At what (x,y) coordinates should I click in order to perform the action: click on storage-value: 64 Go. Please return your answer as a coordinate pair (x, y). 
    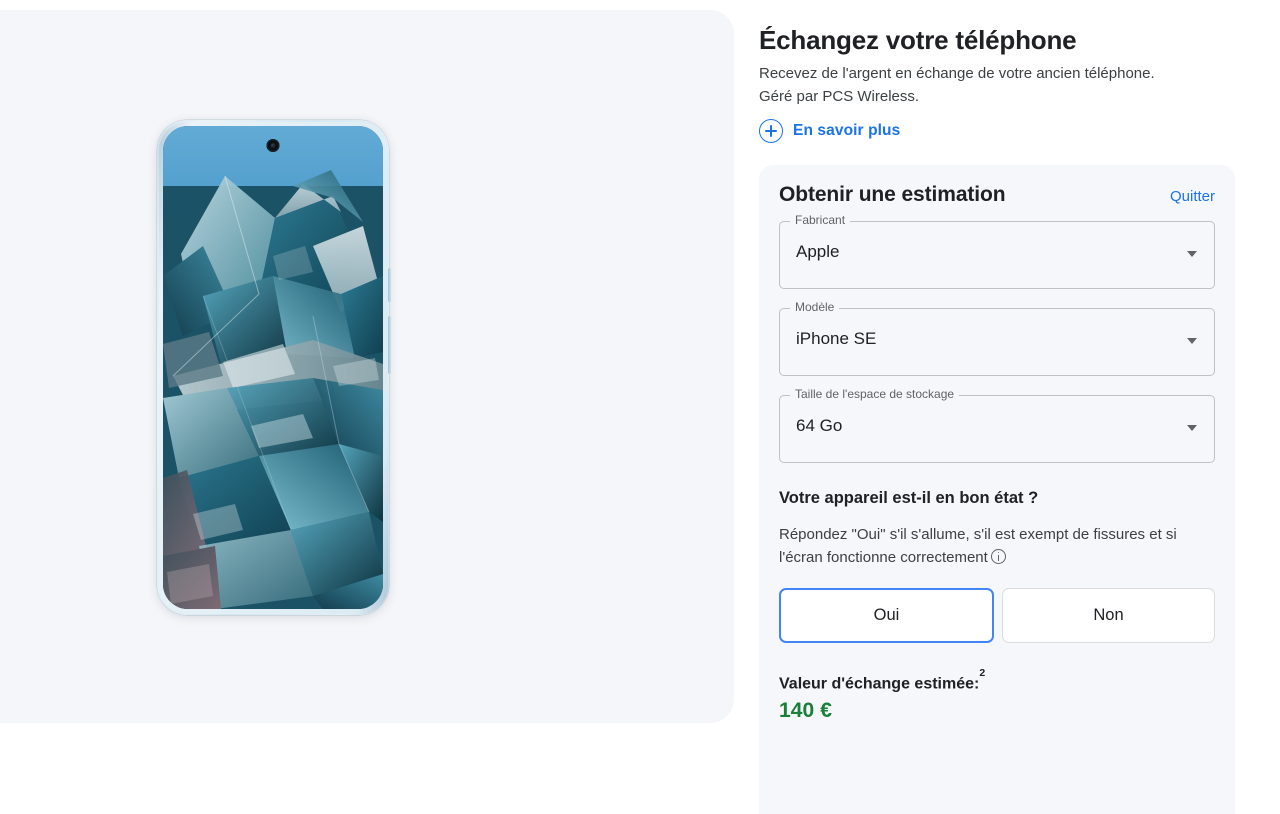
    Looking at the image, I should click on (819, 425).